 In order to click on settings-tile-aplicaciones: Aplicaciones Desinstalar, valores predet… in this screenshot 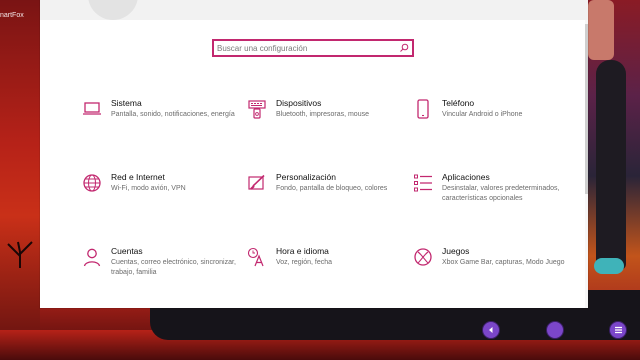, I will do `click(487, 194)`.